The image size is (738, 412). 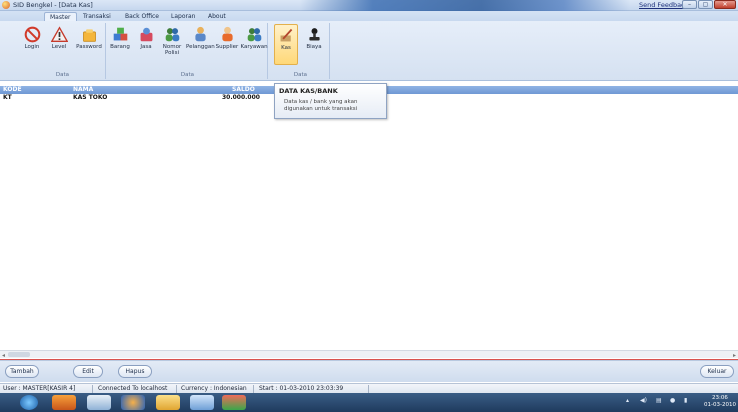 What do you see at coordinates (705, 4) in the screenshot?
I see `maximize-button: ▢` at bounding box center [705, 4].